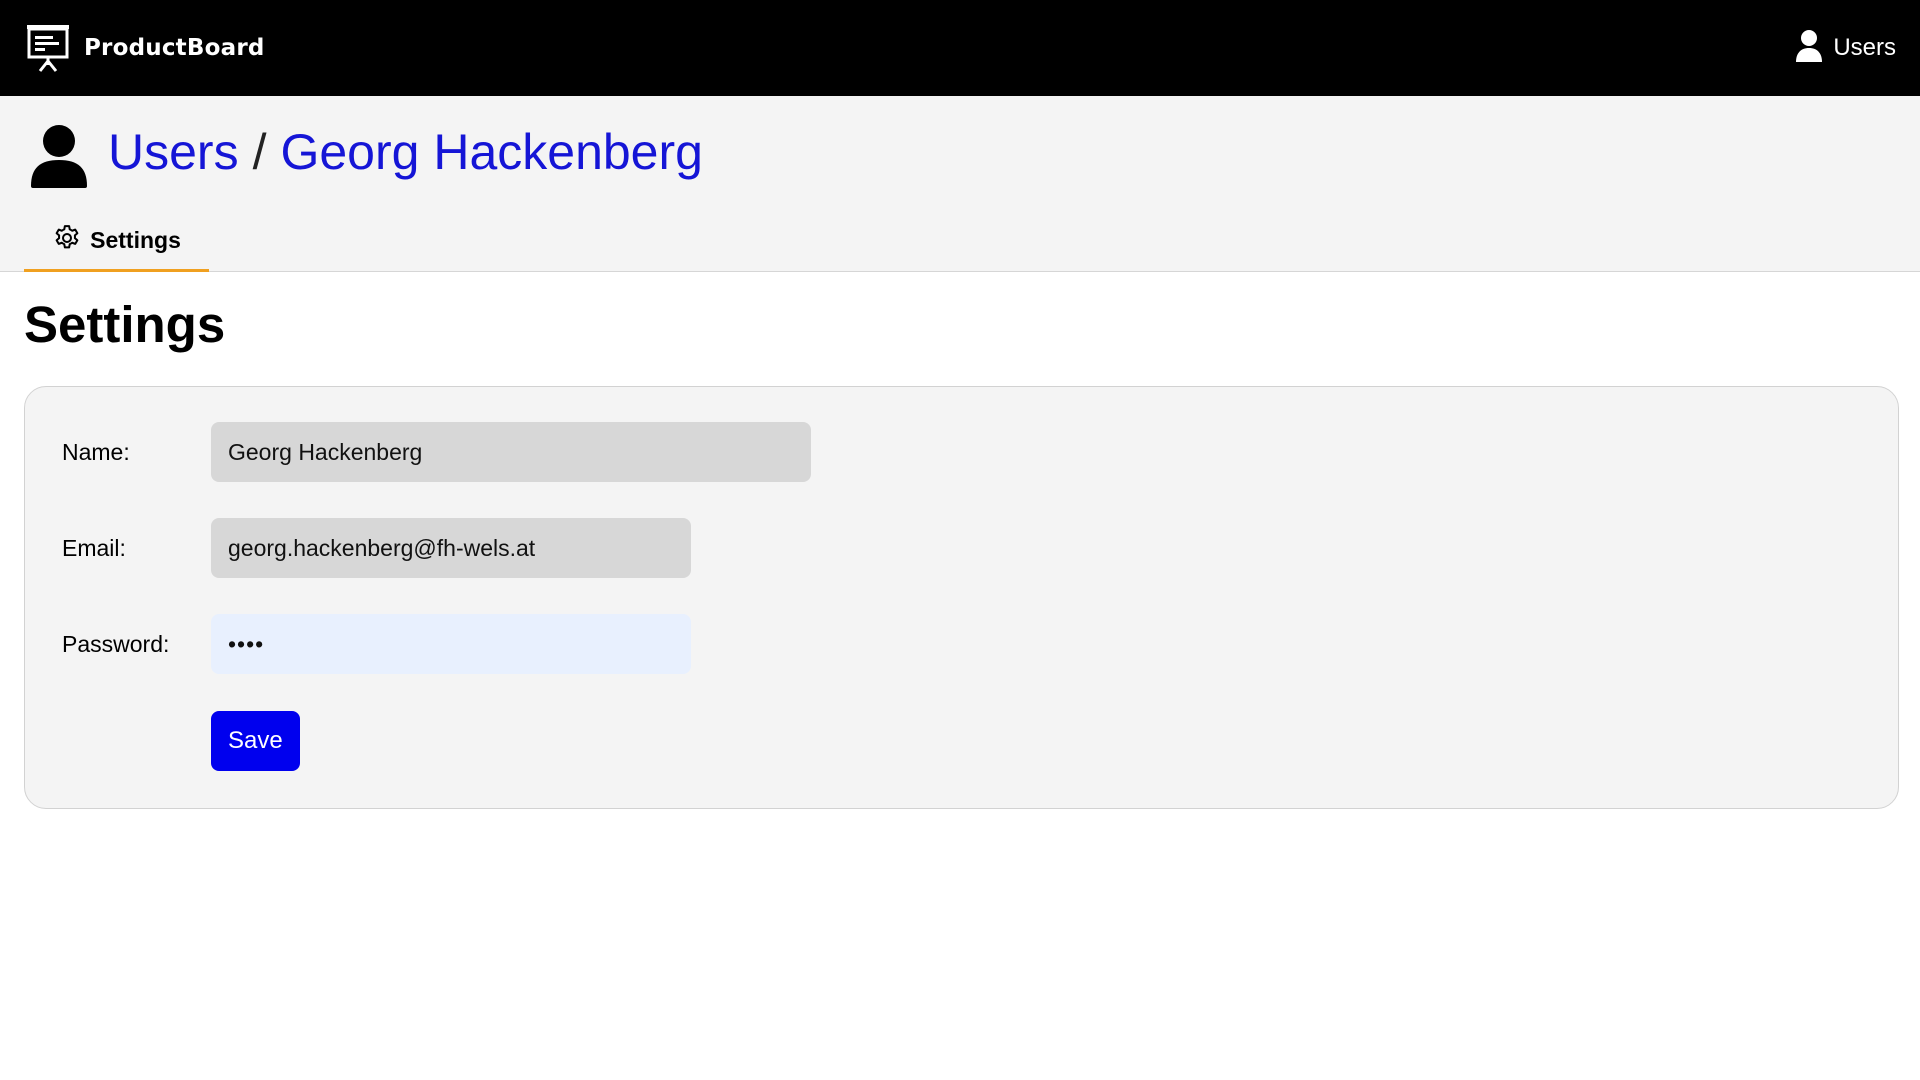  Describe the element at coordinates (125, 324) in the screenshot. I see `page-title: Settings` at that location.